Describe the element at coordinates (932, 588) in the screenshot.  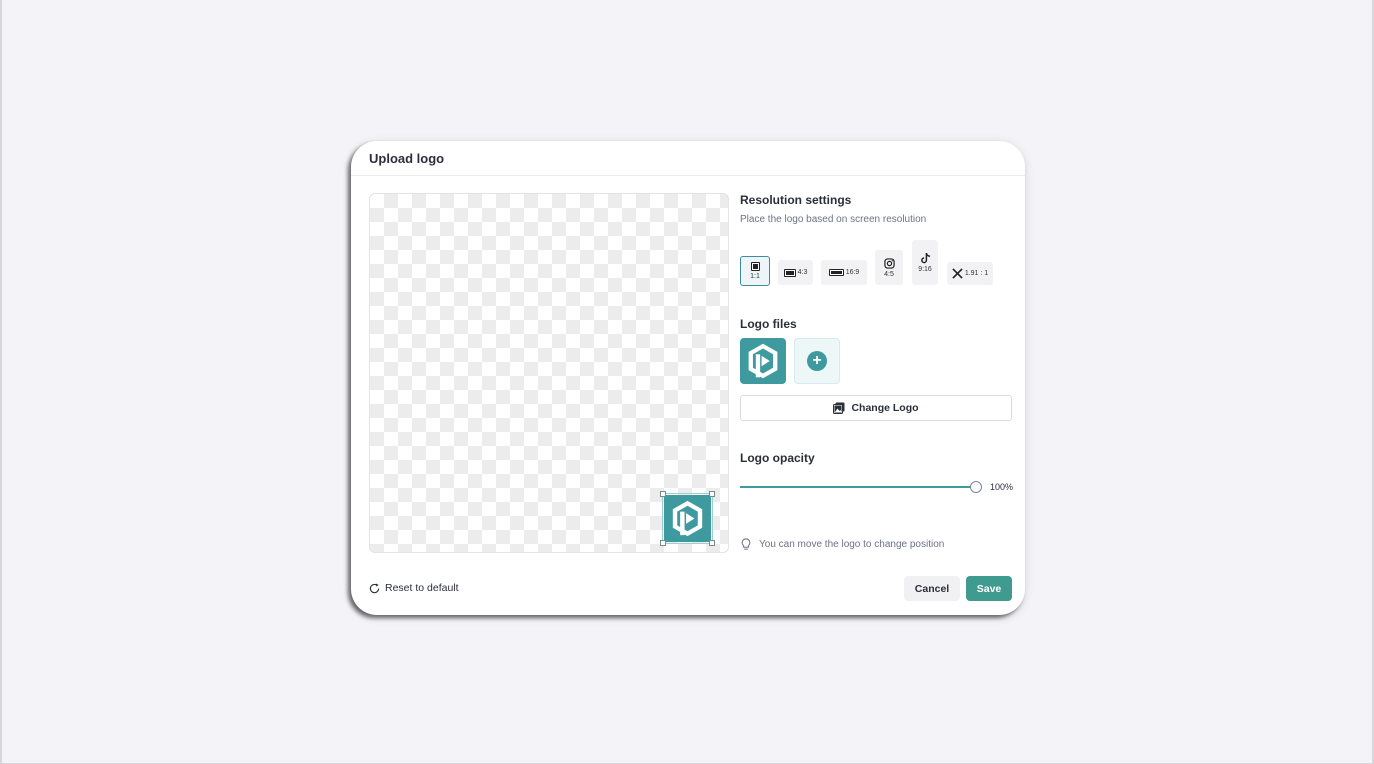
I see `cancel-button: Cancel` at that location.